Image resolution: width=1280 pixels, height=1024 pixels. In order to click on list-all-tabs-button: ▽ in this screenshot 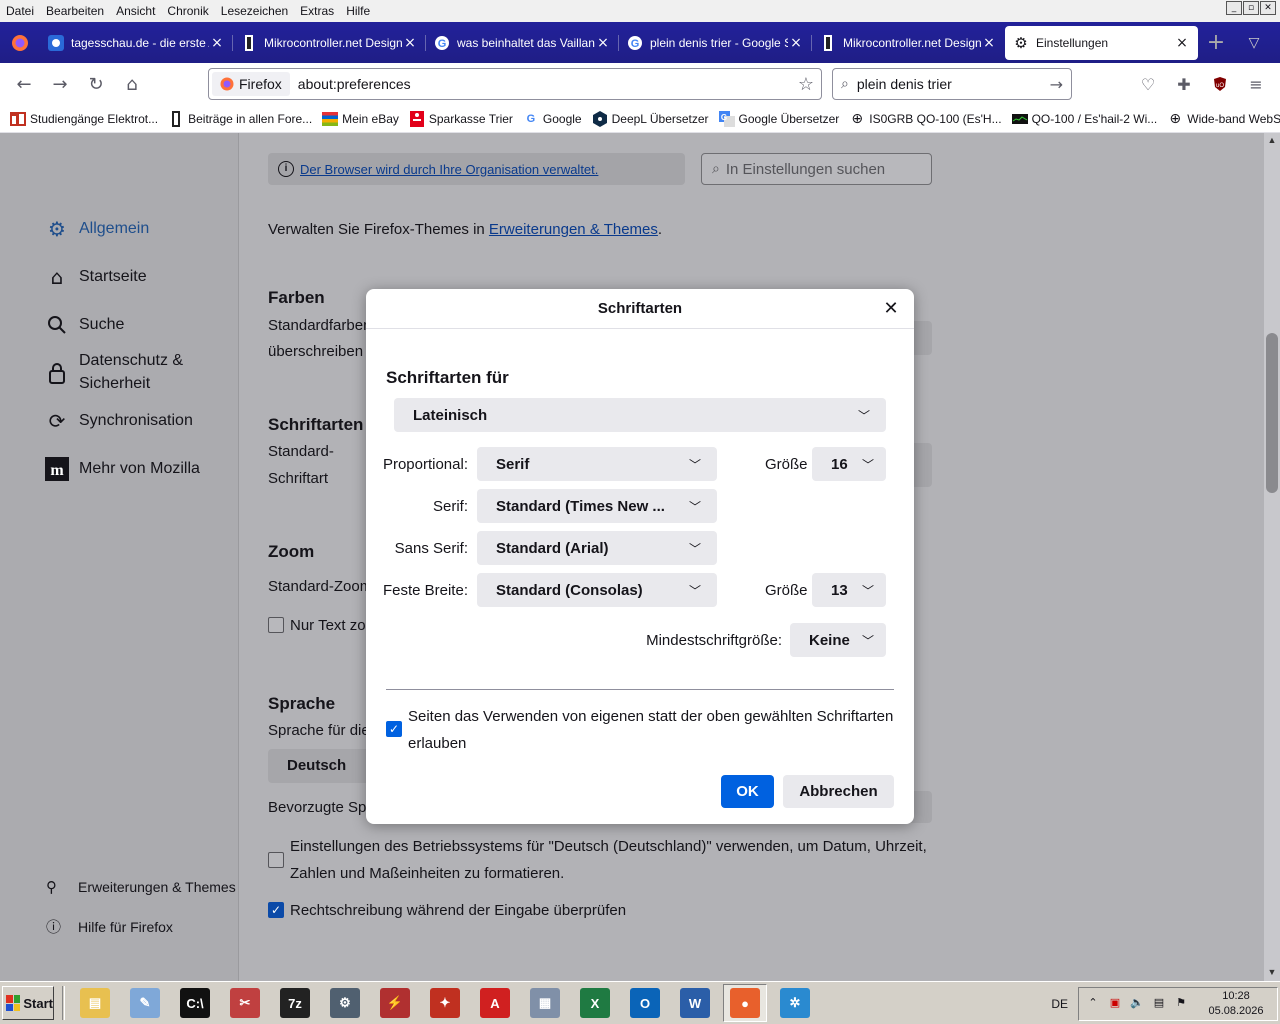, I will do `click(1254, 42)`.